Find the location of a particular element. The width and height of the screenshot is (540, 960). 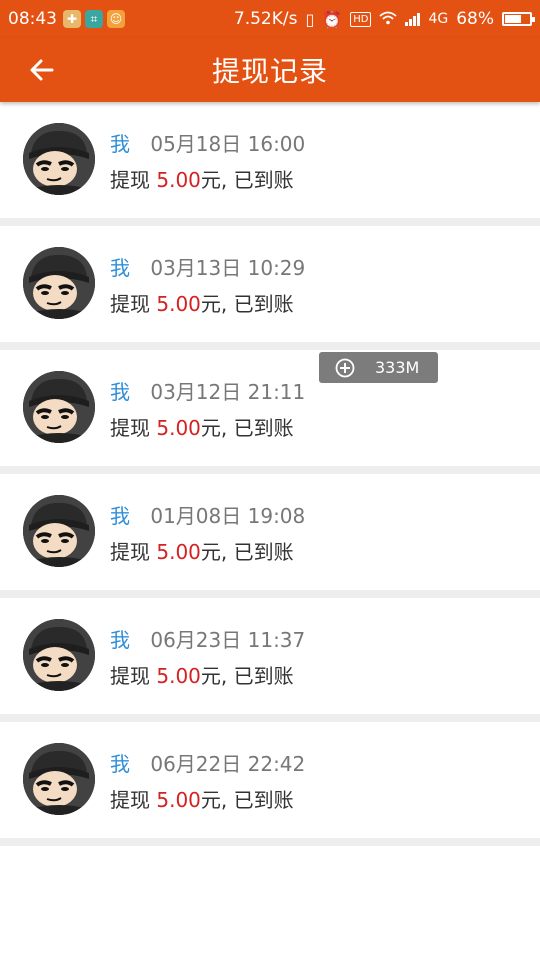

record-item: 我 01月08日 19:08 提现 5.00元, 已到账 is located at coordinates (270, 536).